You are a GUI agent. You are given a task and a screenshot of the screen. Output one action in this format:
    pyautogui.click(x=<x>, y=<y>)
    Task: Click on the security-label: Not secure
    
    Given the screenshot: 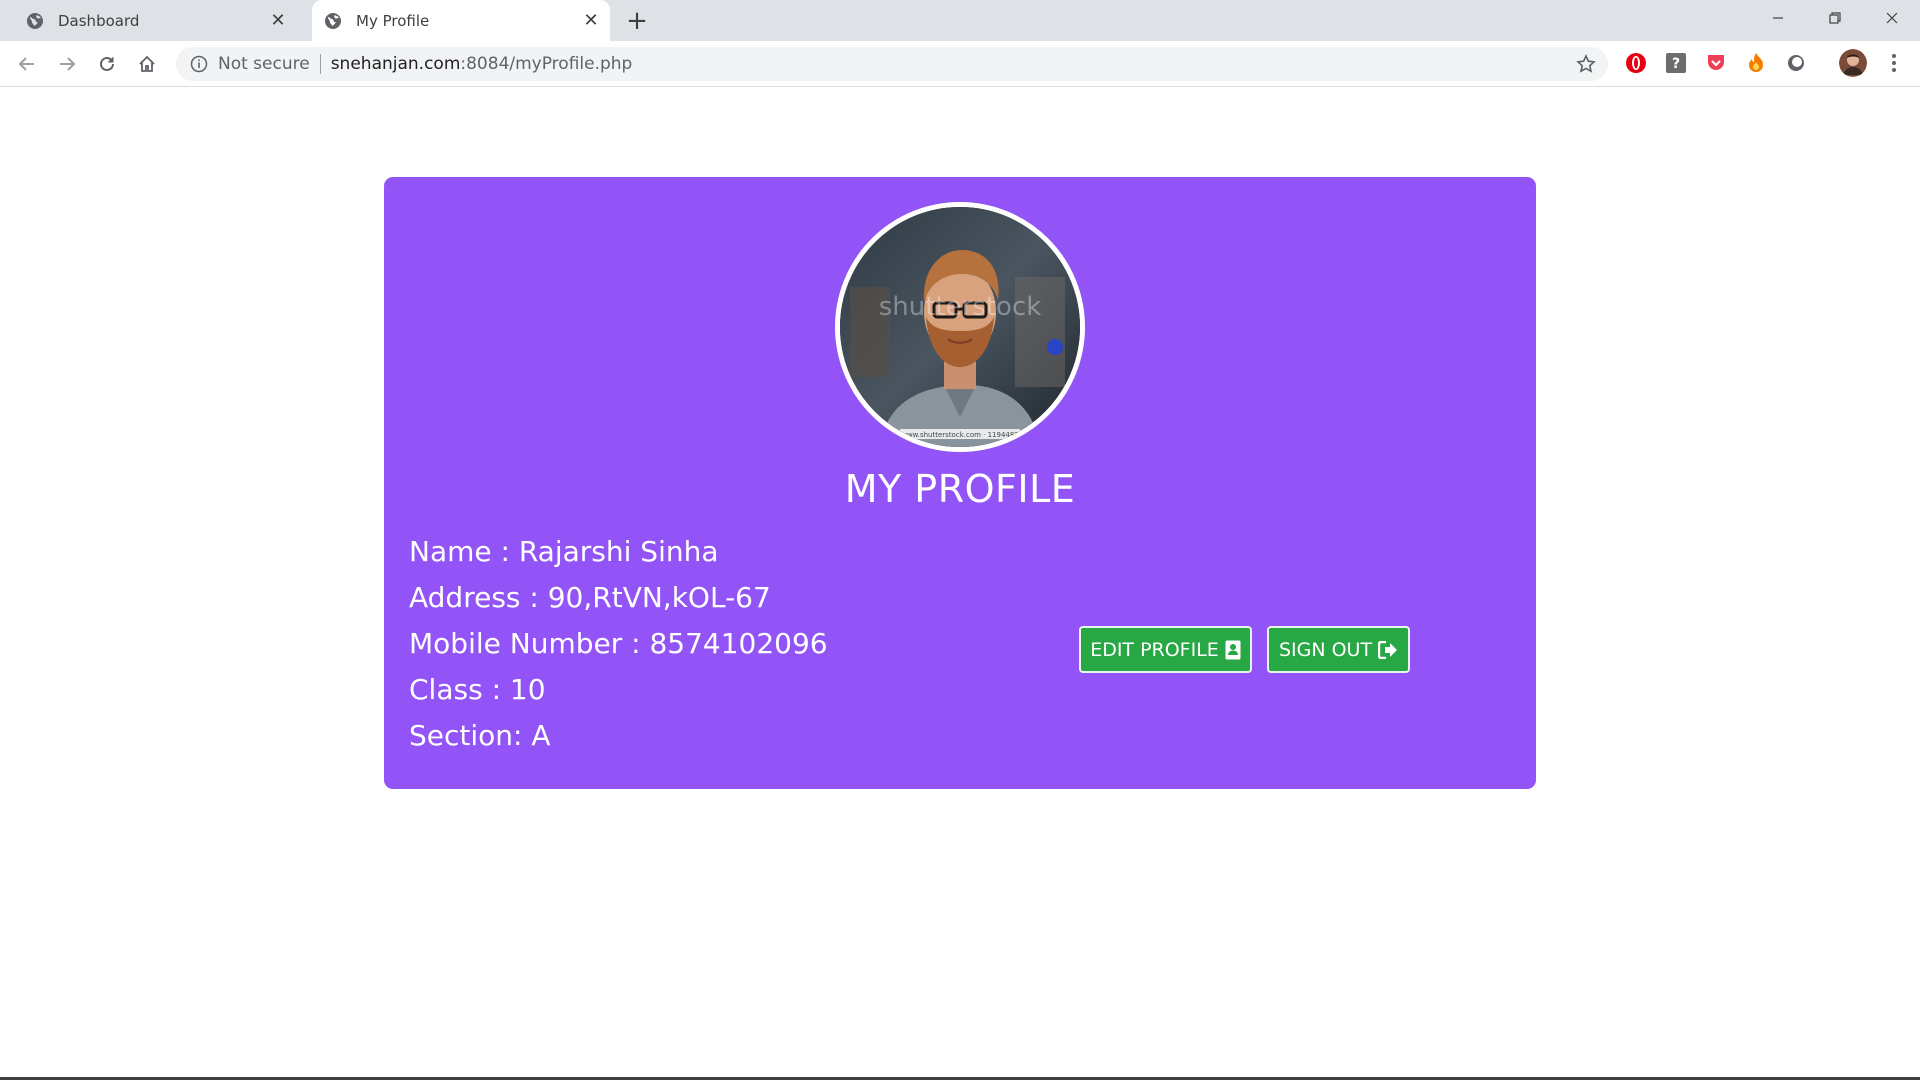 What is the action you would take?
    pyautogui.click(x=264, y=64)
    